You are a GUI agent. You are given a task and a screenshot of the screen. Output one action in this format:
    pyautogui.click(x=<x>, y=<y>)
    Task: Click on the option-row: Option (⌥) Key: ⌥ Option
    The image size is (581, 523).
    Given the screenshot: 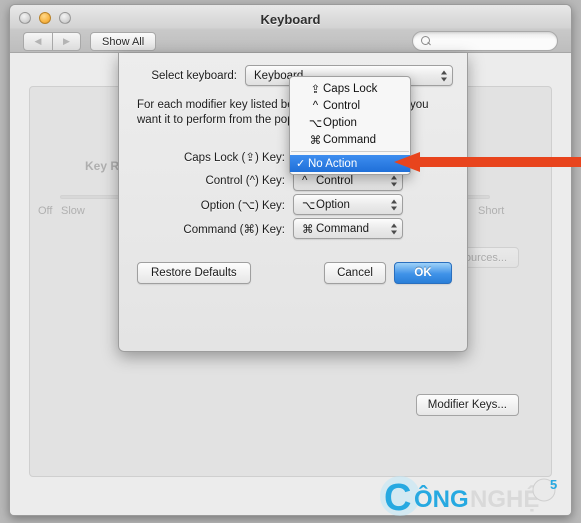 What is the action you would take?
    pyautogui.click(x=270, y=204)
    